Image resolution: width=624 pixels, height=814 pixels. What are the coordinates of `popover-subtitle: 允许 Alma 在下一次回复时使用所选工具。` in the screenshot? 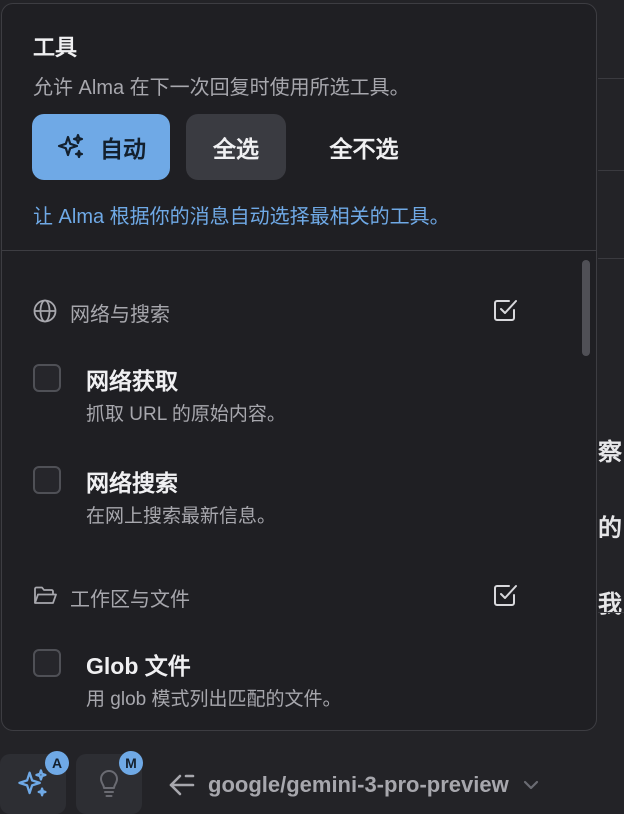 It's located at (221, 88).